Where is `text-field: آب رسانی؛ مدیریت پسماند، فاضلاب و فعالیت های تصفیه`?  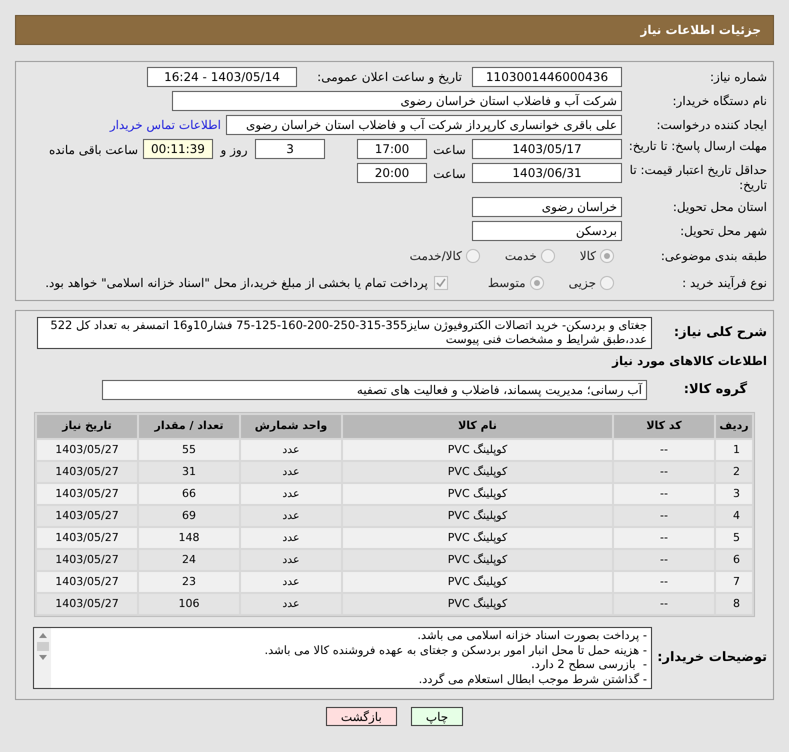
text-field: آب رسانی؛ مدیریت پسماند، فاضلاب و فعالیت های تصفیه is located at coordinates (374, 390).